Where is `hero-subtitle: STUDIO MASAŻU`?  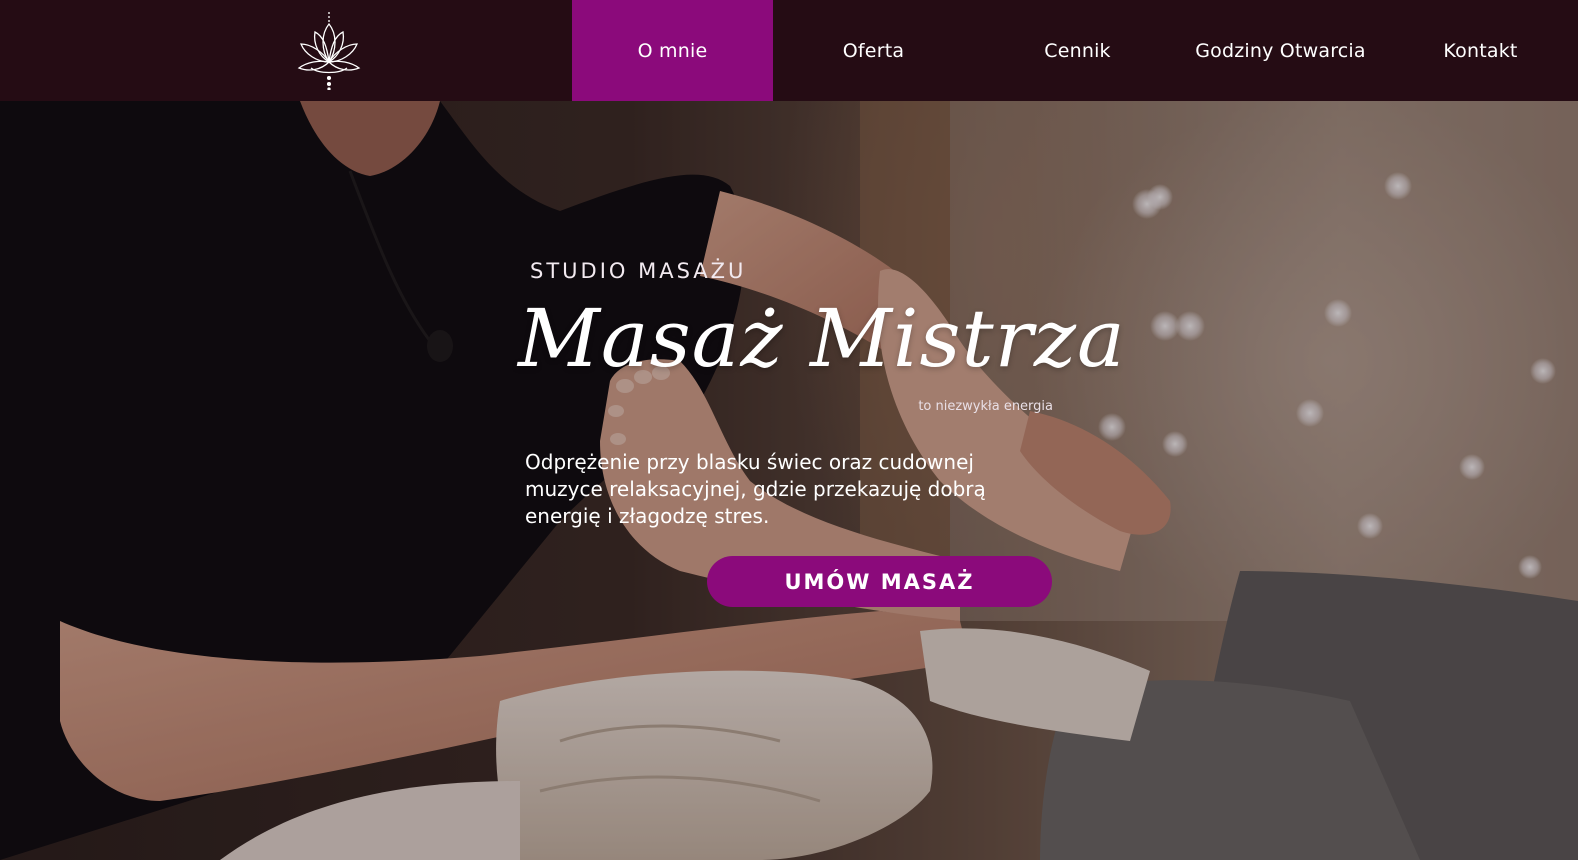
hero-subtitle: STUDIO MASAŻU is located at coordinates (638, 271).